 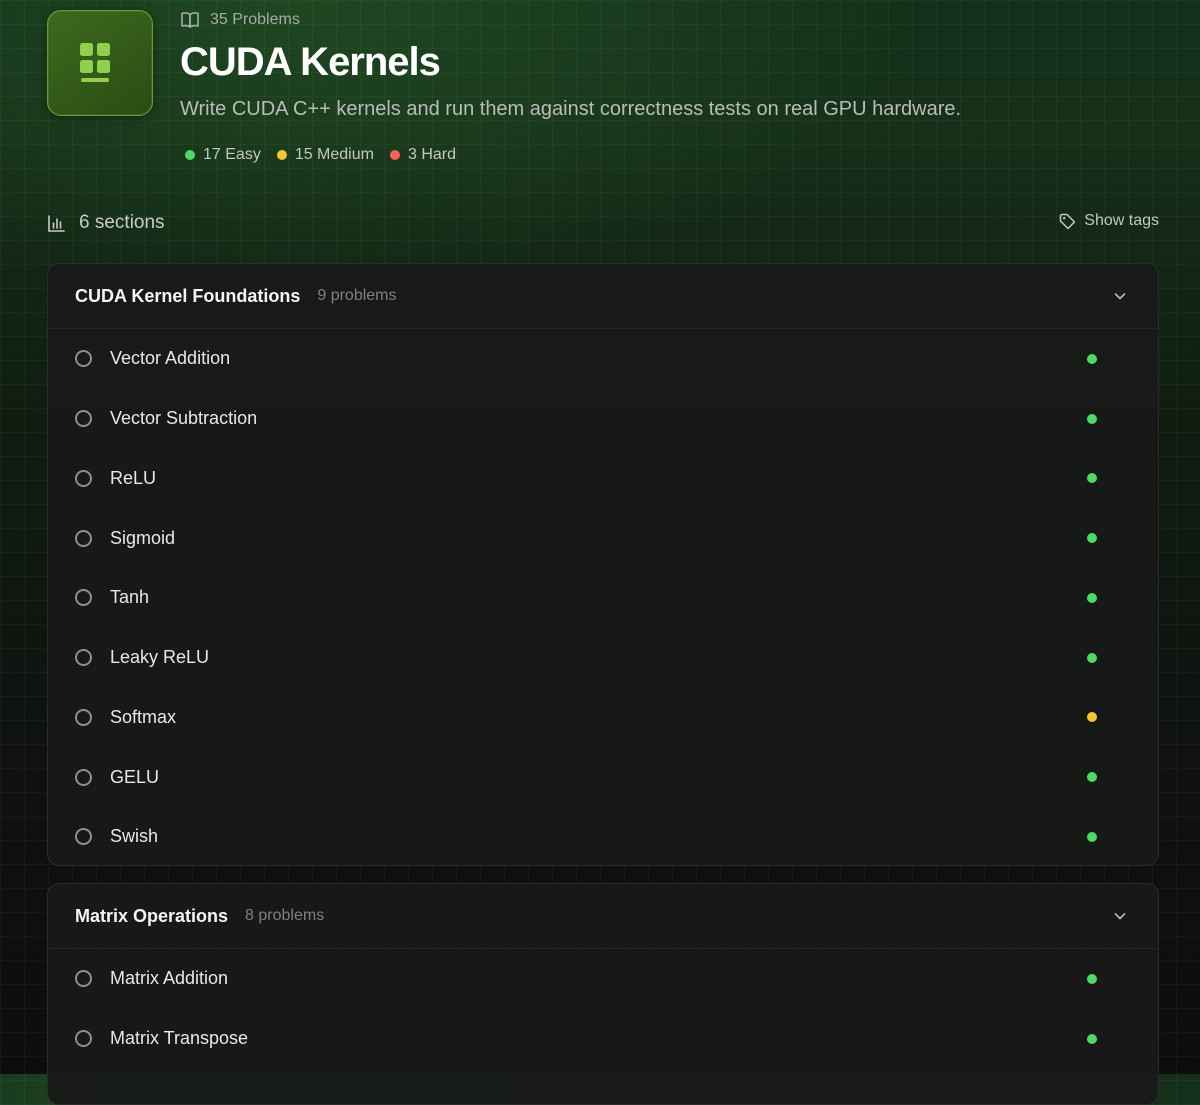 I want to click on problem-title: GELU, so click(x=134, y=777).